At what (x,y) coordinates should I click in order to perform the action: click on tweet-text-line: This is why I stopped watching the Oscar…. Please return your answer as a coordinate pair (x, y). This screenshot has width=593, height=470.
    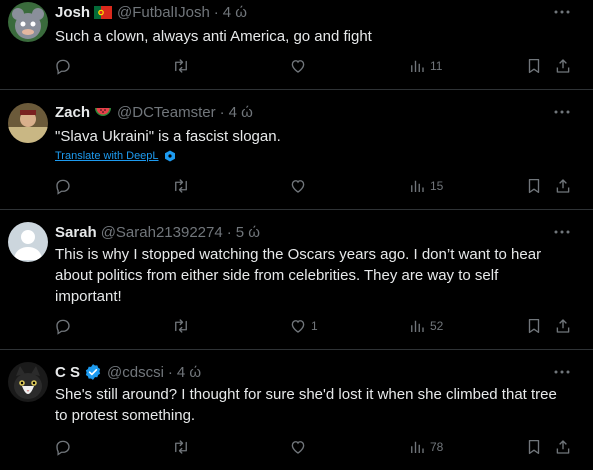
    Looking at the image, I should click on (298, 254).